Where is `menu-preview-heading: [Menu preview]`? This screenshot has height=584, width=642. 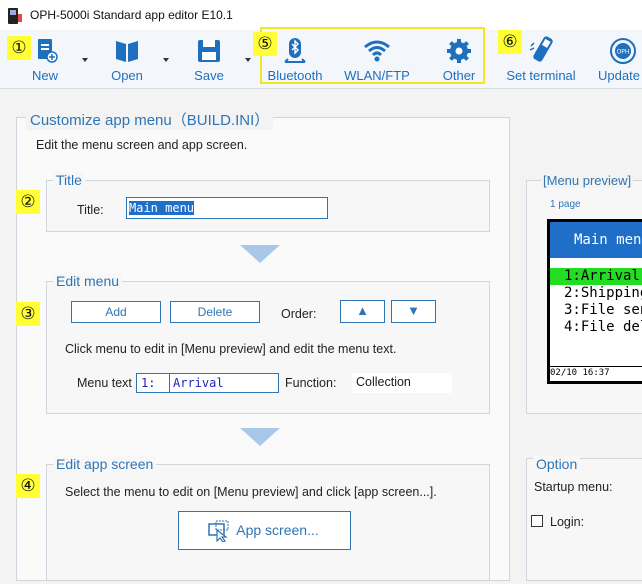
menu-preview-heading: [Menu preview] is located at coordinates (587, 180).